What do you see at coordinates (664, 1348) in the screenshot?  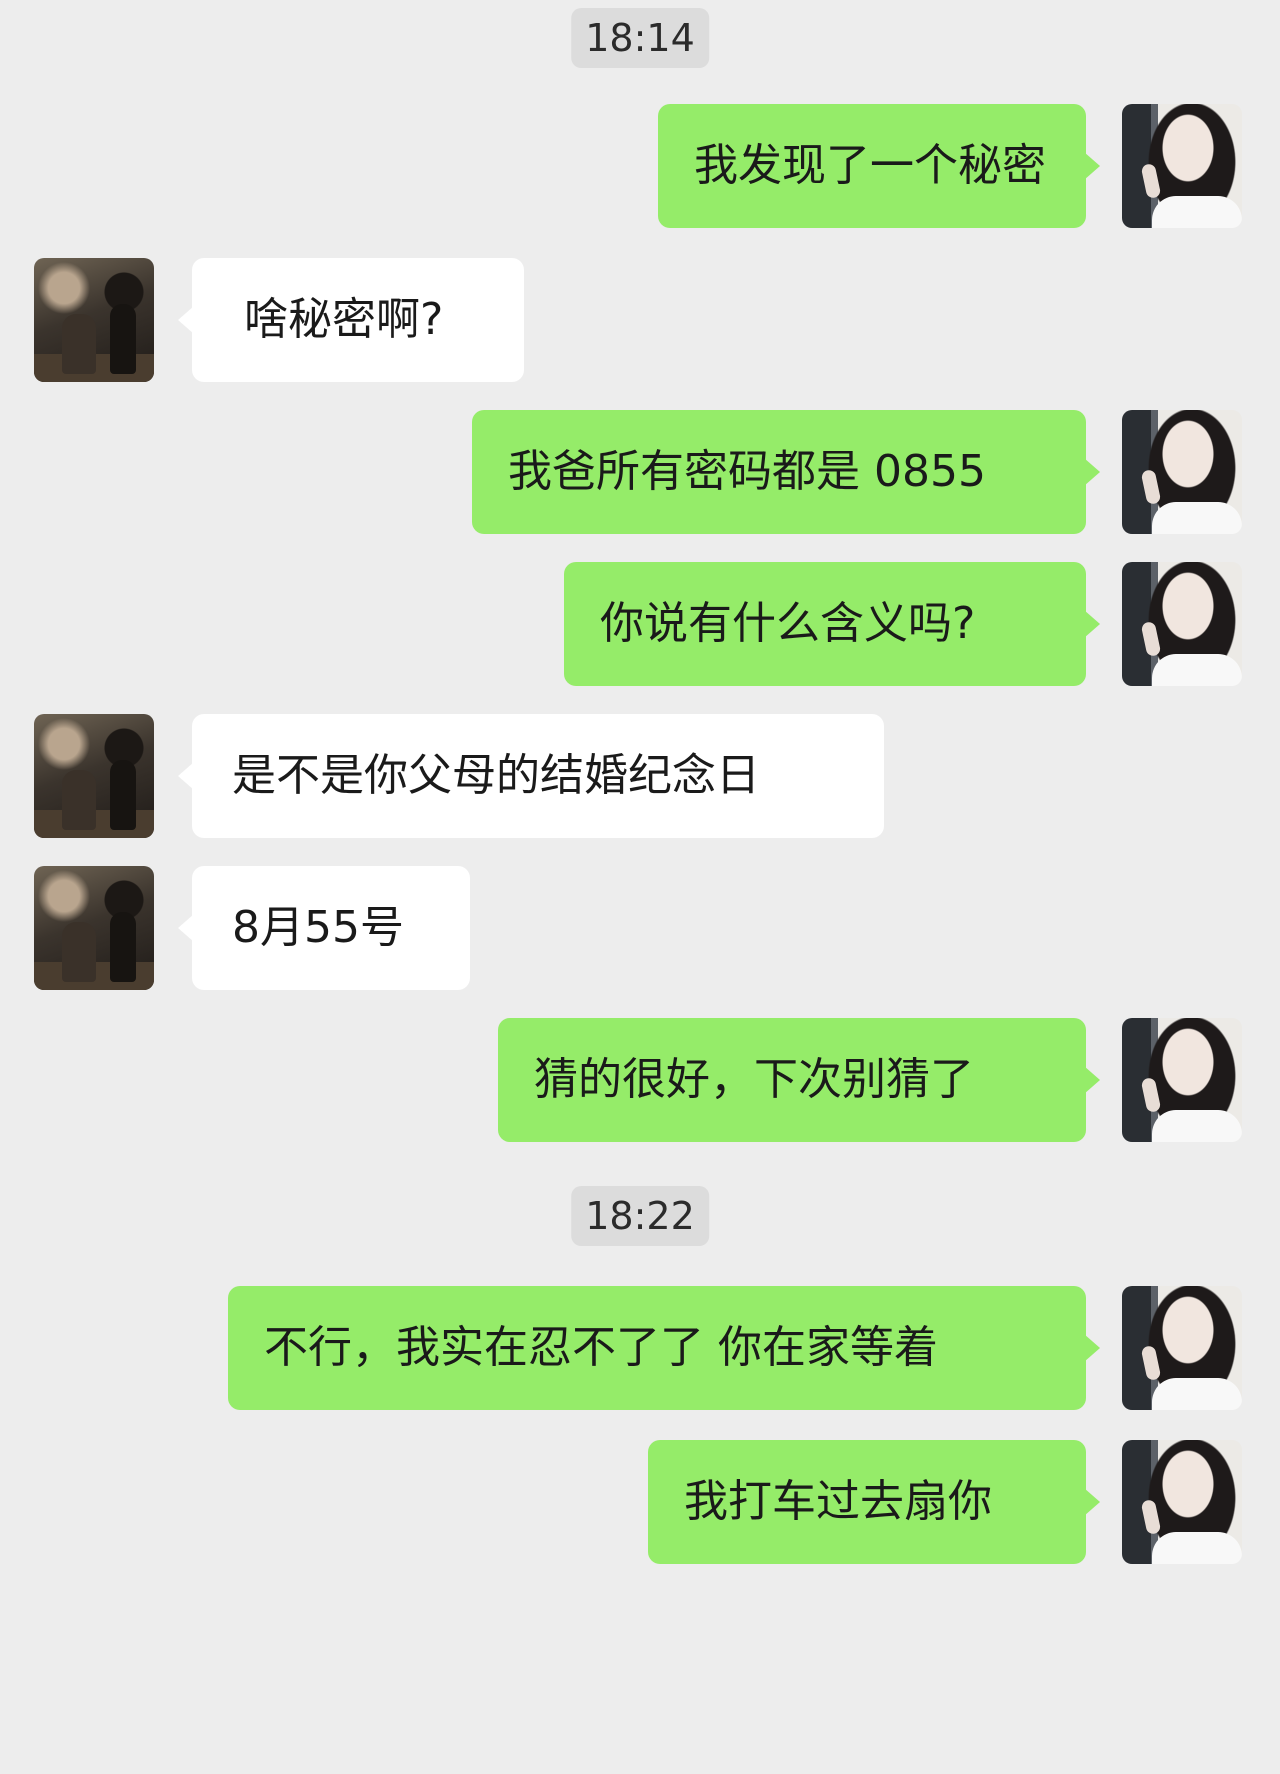 I see `message-bubble: 不行，我实在忍不了了 你在家等着` at bounding box center [664, 1348].